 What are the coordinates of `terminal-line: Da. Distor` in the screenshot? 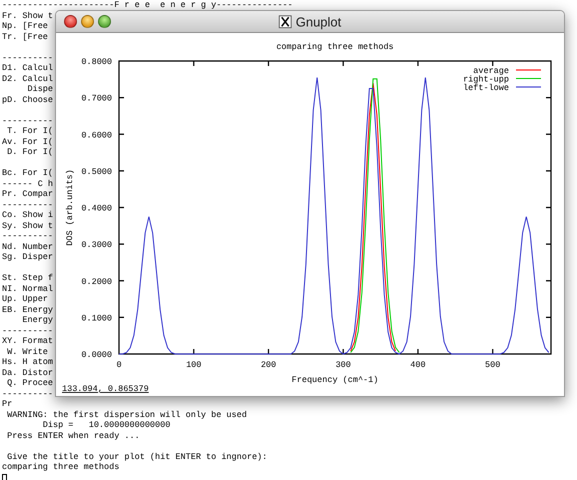 It's located at (28, 373).